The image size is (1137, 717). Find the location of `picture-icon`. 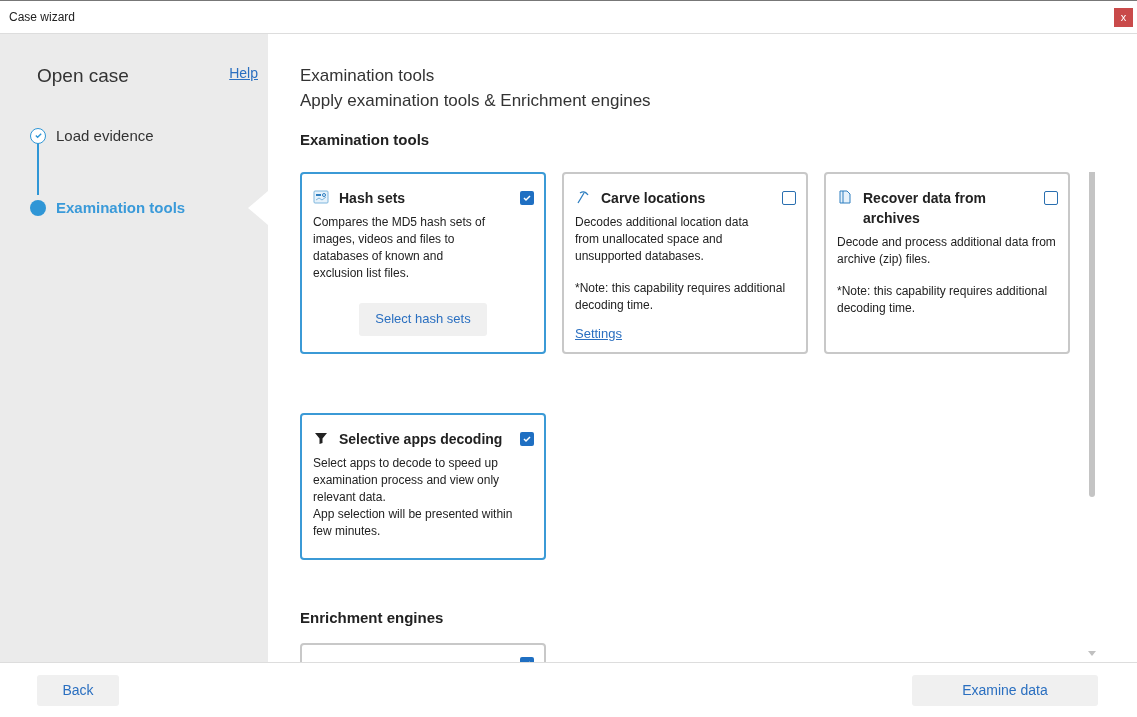

picture-icon is located at coordinates (321, 196).